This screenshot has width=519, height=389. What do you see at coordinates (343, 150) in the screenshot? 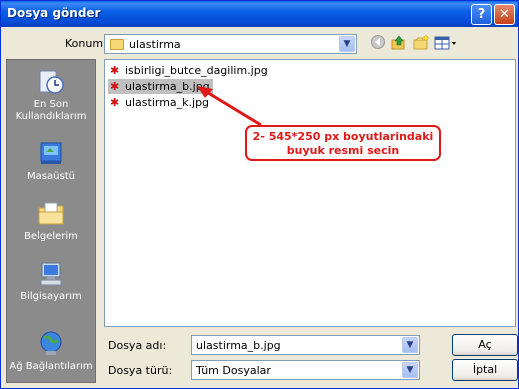
I see `annotation-line-2: buyuk resmi secin` at bounding box center [343, 150].